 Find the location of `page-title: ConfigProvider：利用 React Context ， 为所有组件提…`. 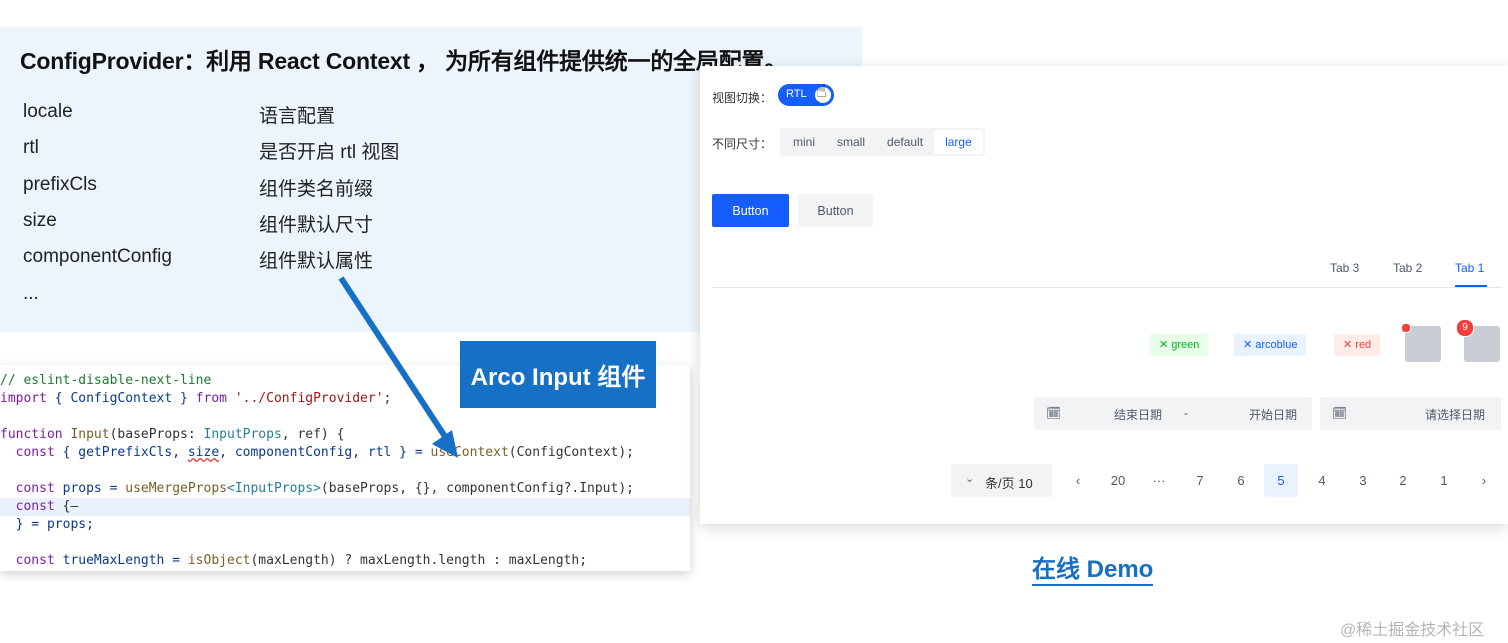

page-title: ConfigProvider：利用 React Context ， 为所有组件提… is located at coordinates (404, 61).